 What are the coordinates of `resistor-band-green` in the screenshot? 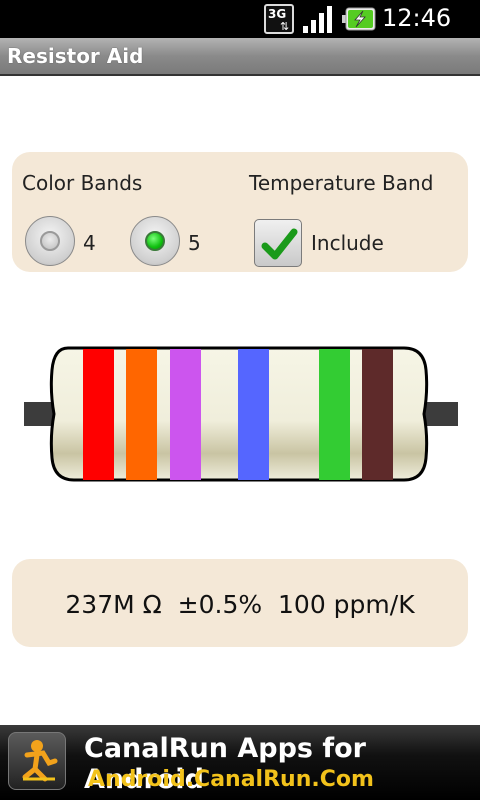 It's located at (334, 414).